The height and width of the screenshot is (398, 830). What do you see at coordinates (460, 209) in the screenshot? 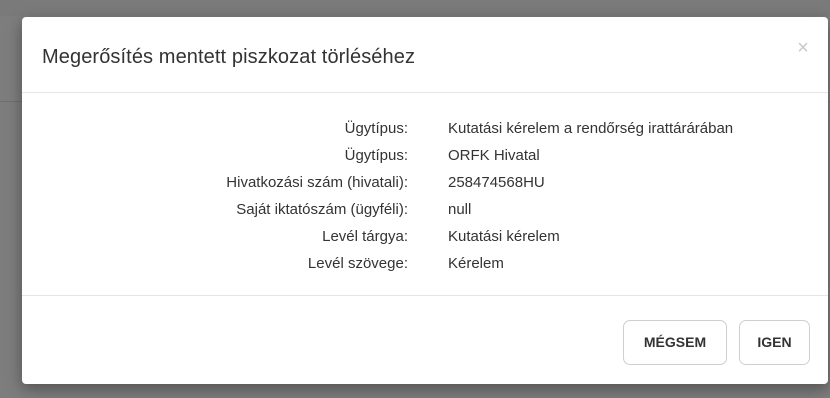
I see `detail-value: null` at bounding box center [460, 209].